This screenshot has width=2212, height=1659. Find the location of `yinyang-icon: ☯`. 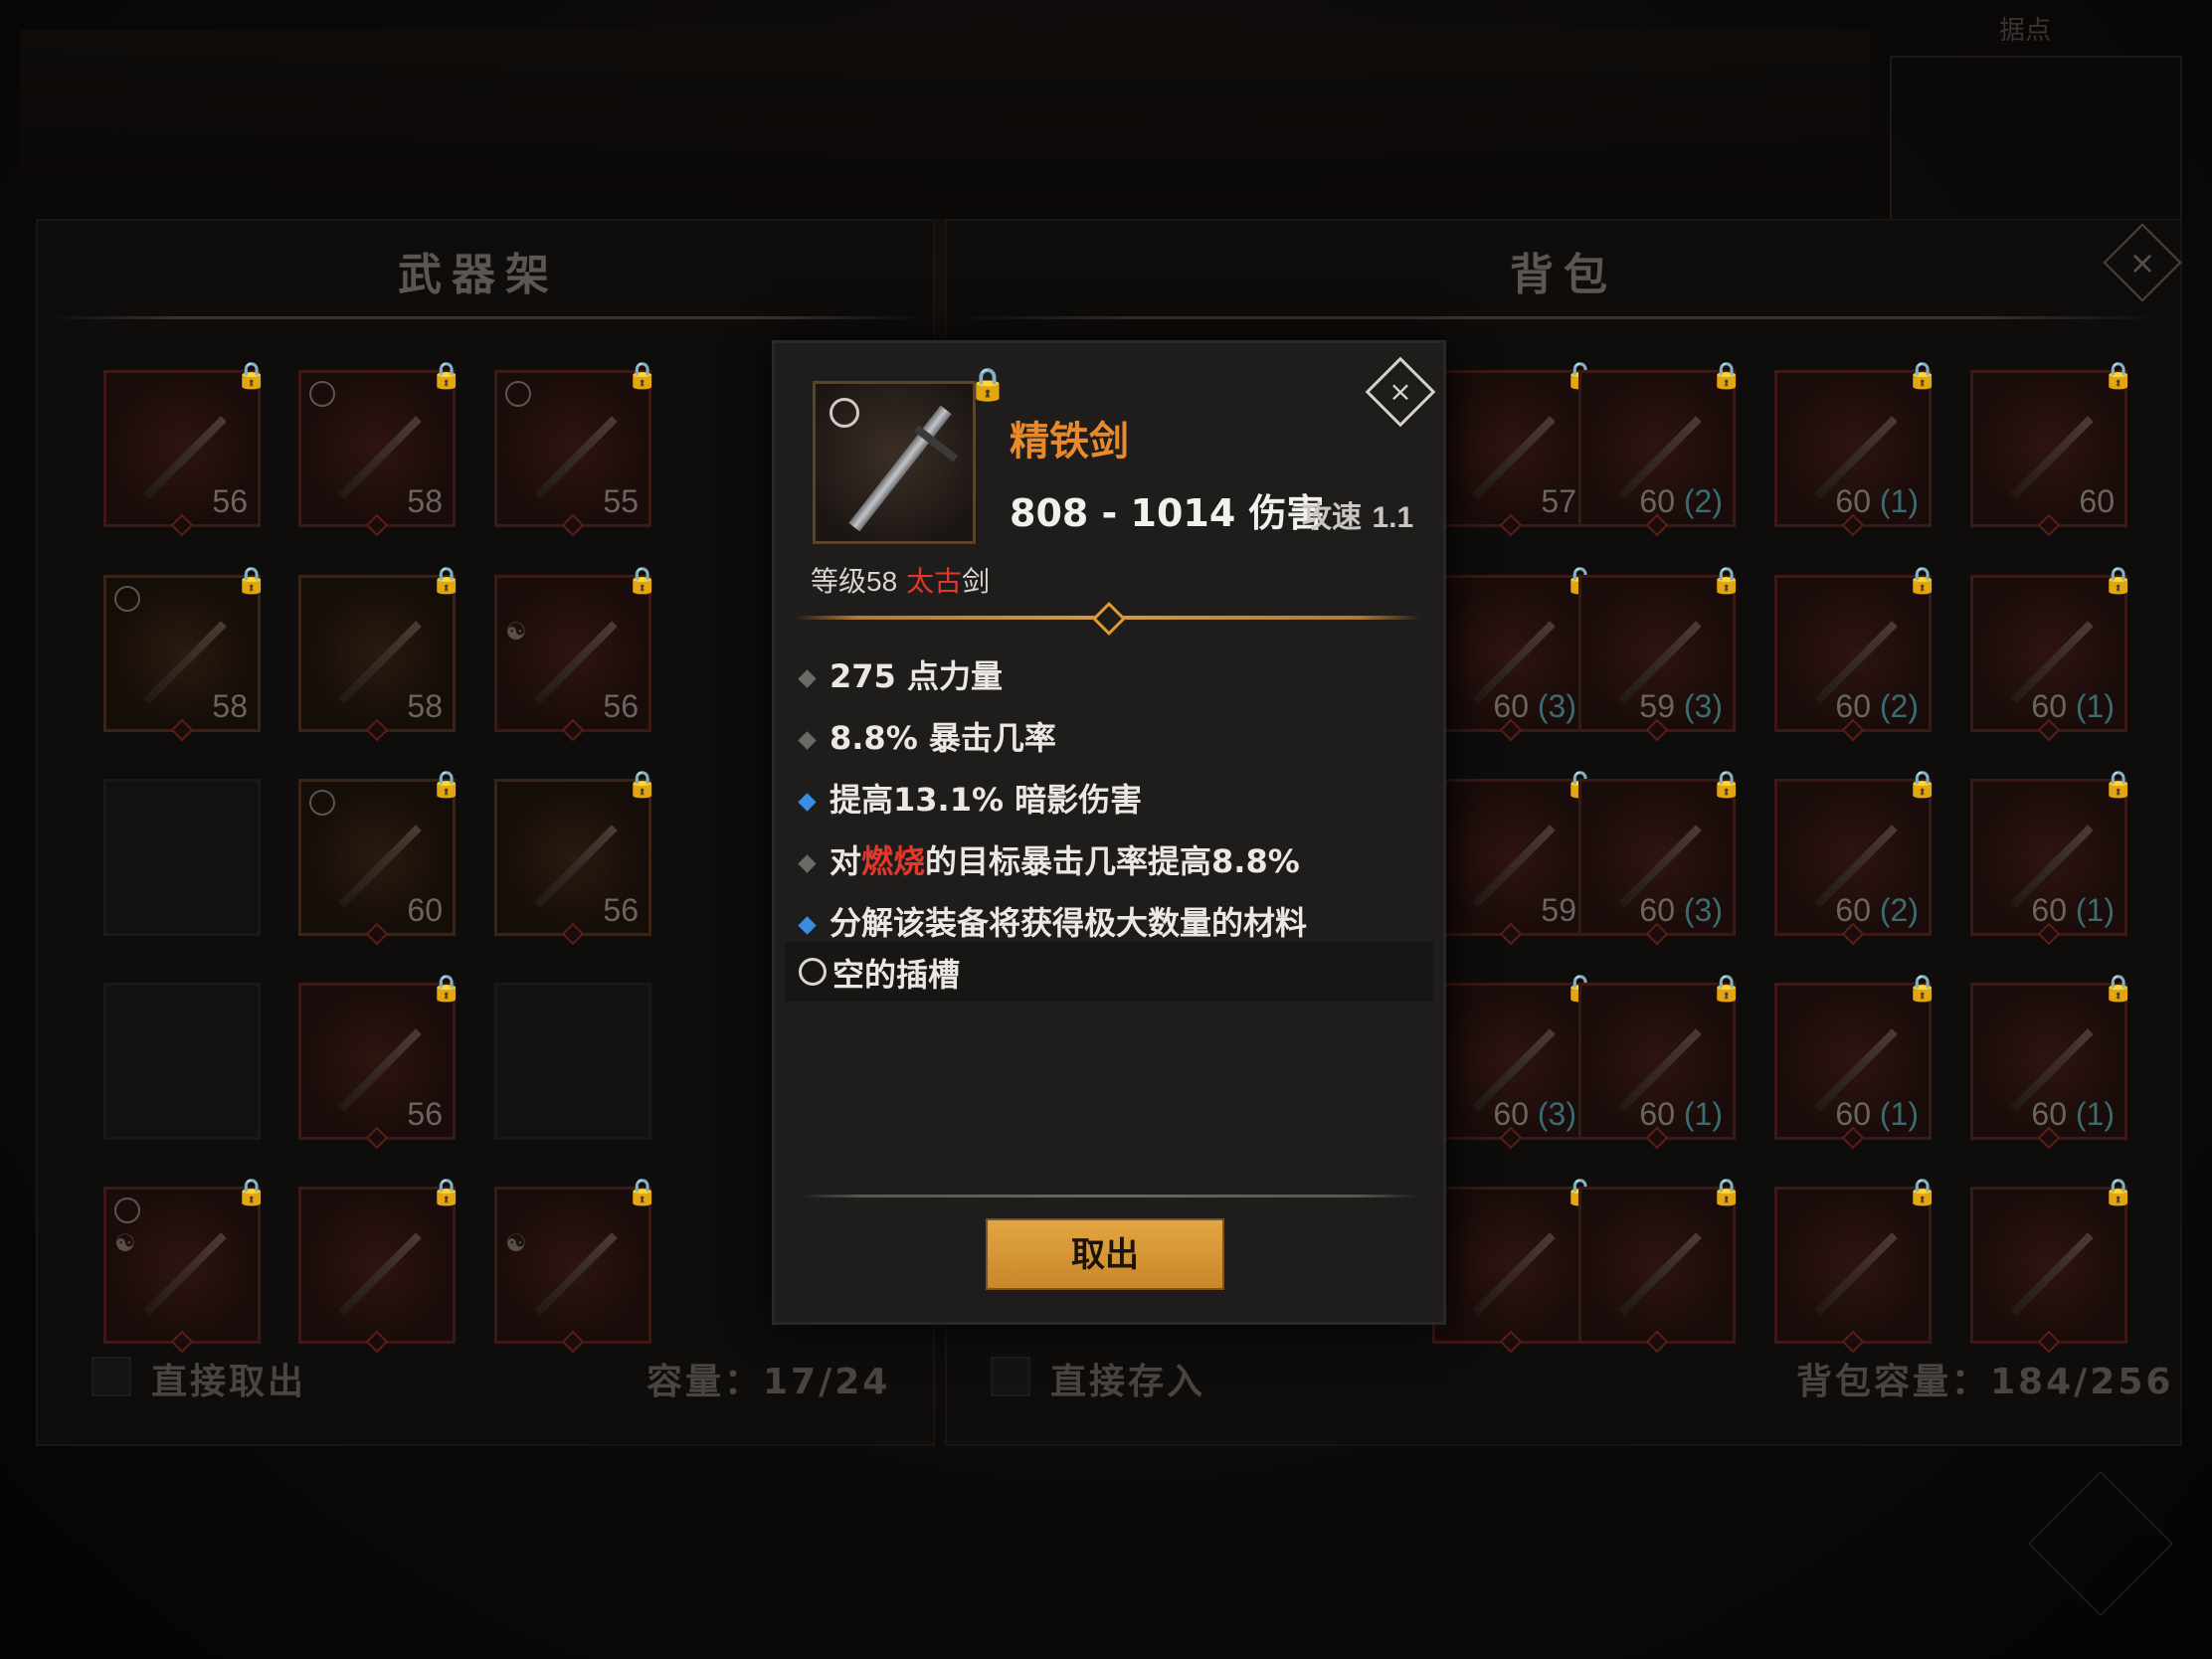

yinyang-icon: ☯ is located at coordinates (125, 1243).